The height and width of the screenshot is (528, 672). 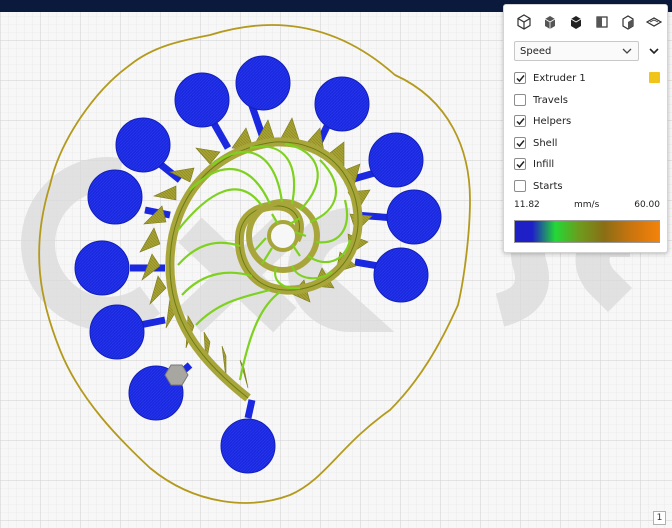 I want to click on option-travels: Travels, so click(x=541, y=100).